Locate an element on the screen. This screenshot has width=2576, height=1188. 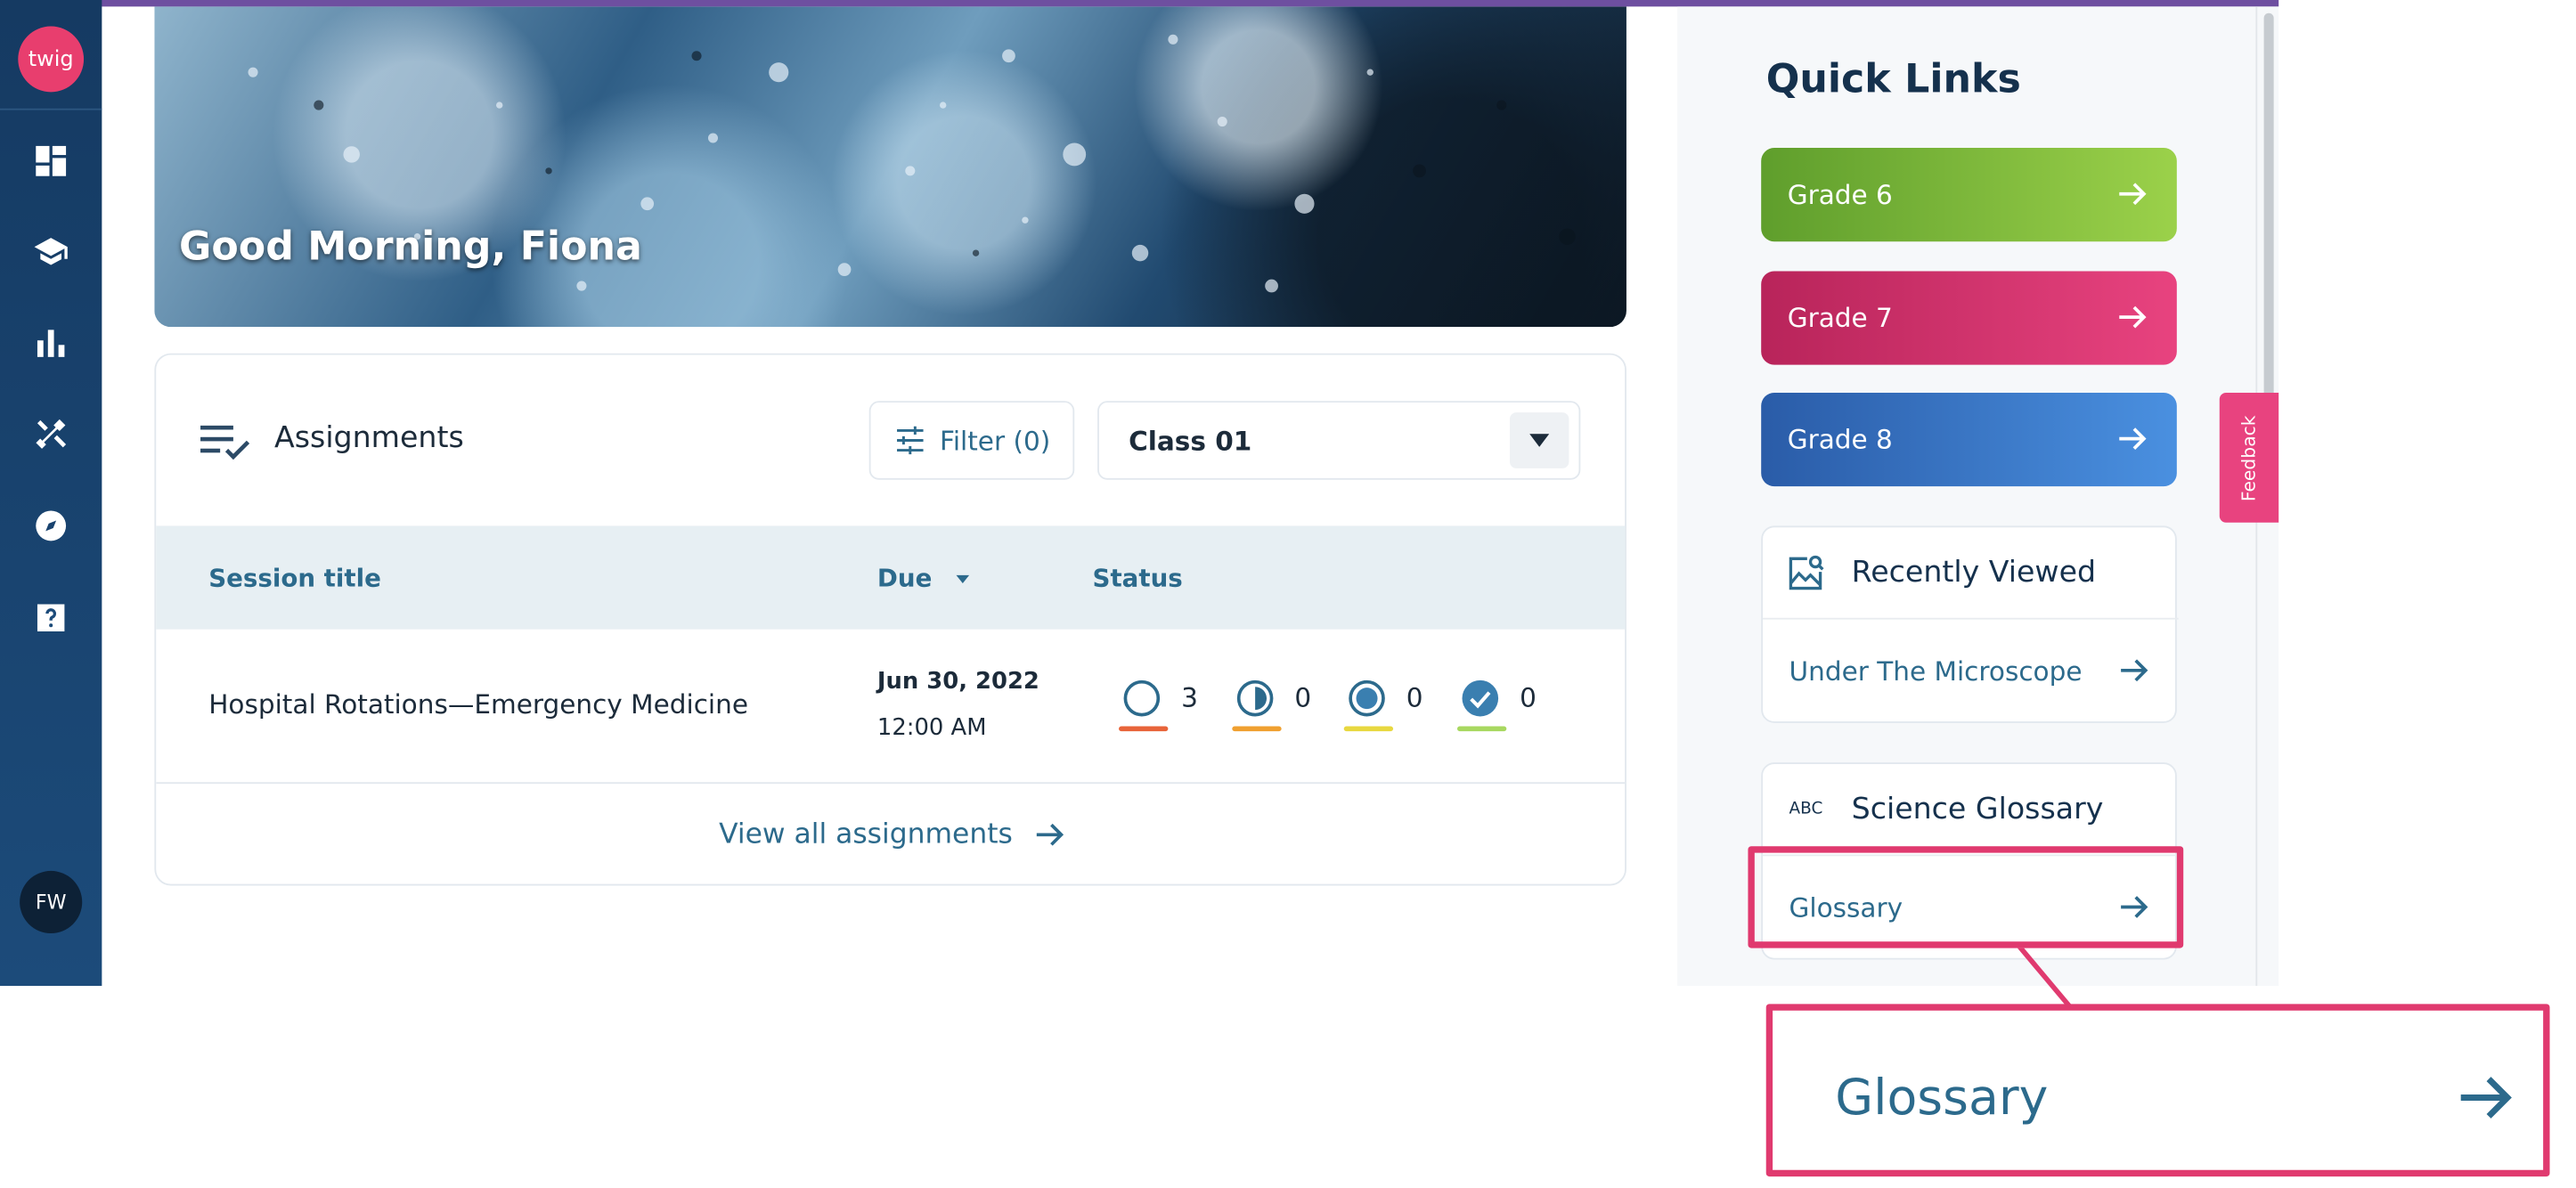
column-due: Due is located at coordinates (924, 578).